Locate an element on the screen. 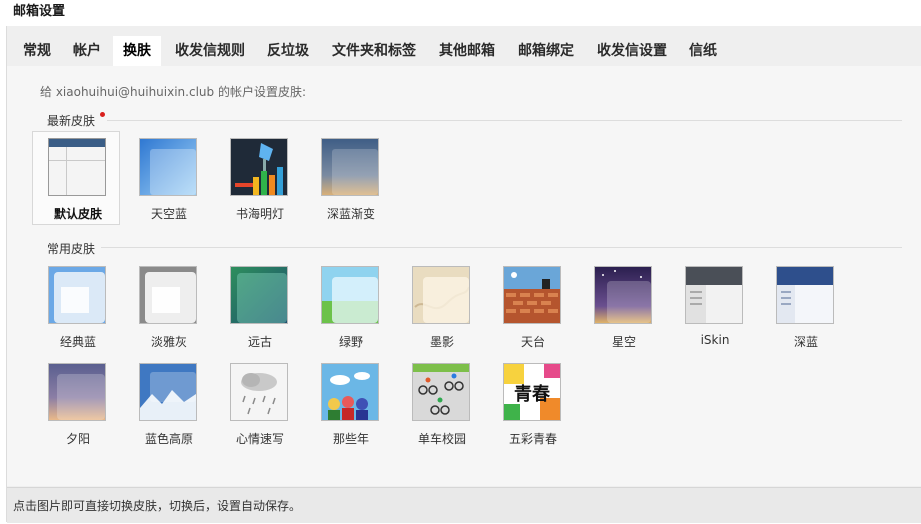  skin-label: 书海明灯 is located at coordinates (259, 214).